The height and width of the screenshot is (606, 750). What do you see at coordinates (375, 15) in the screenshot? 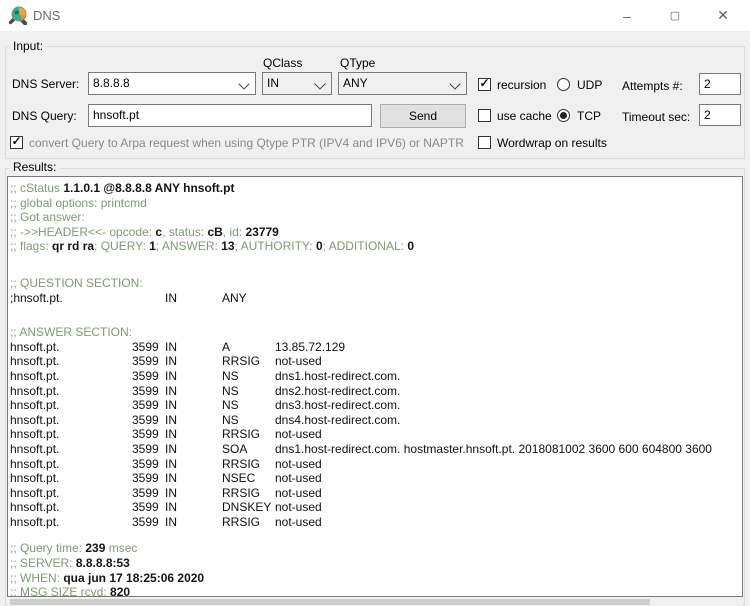
I see `titlebar: DNS – ▢ ✕` at bounding box center [375, 15].